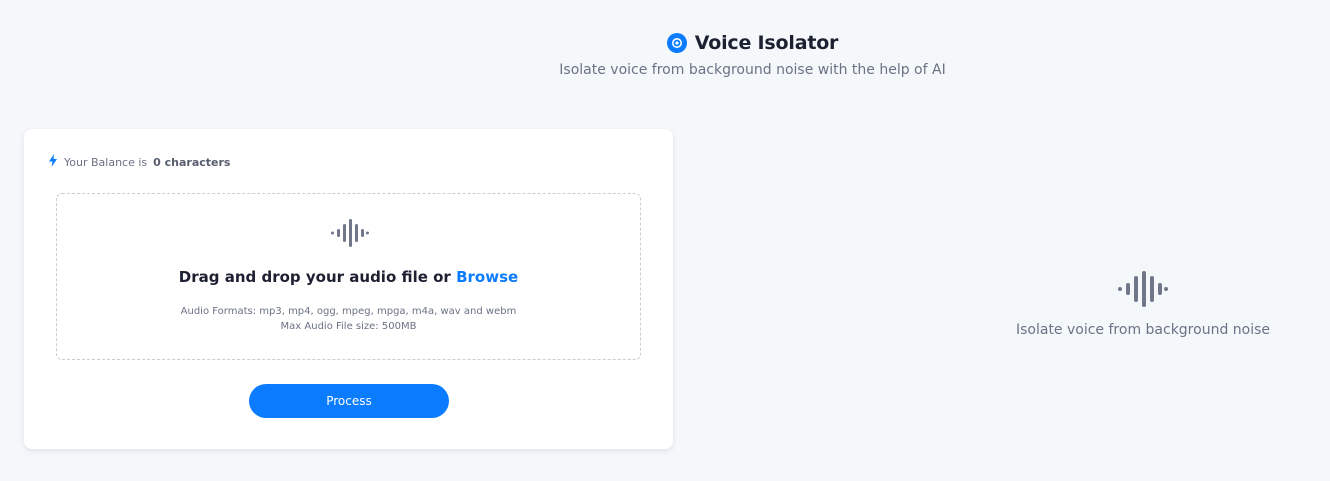  What do you see at coordinates (314, 277) in the screenshot?
I see `dropzone-title-text: Drag and drop your audio file or` at bounding box center [314, 277].